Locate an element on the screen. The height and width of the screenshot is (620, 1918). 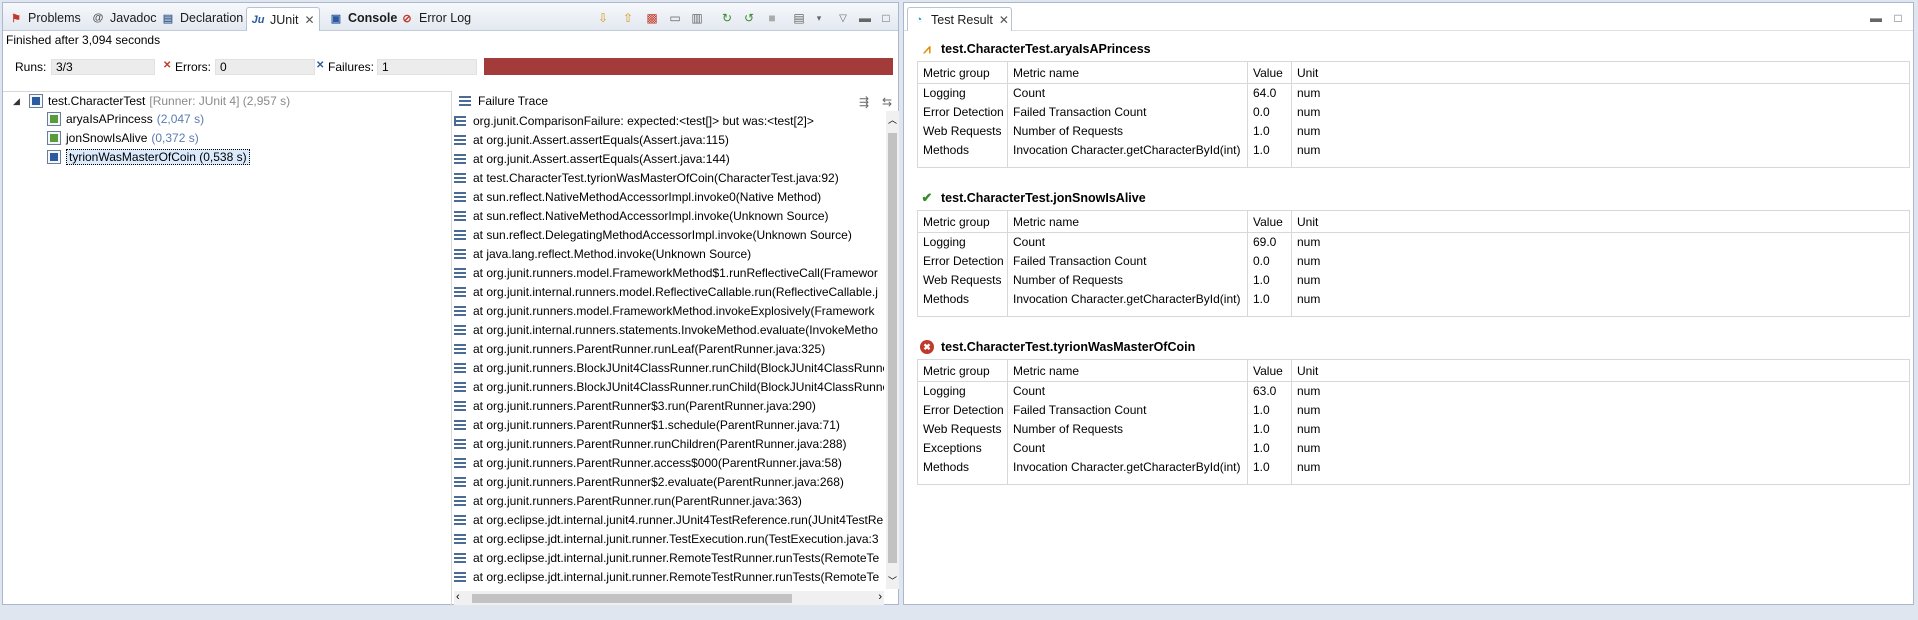
horizontal-scrollbar: ‹ › is located at coordinates (669, 598).